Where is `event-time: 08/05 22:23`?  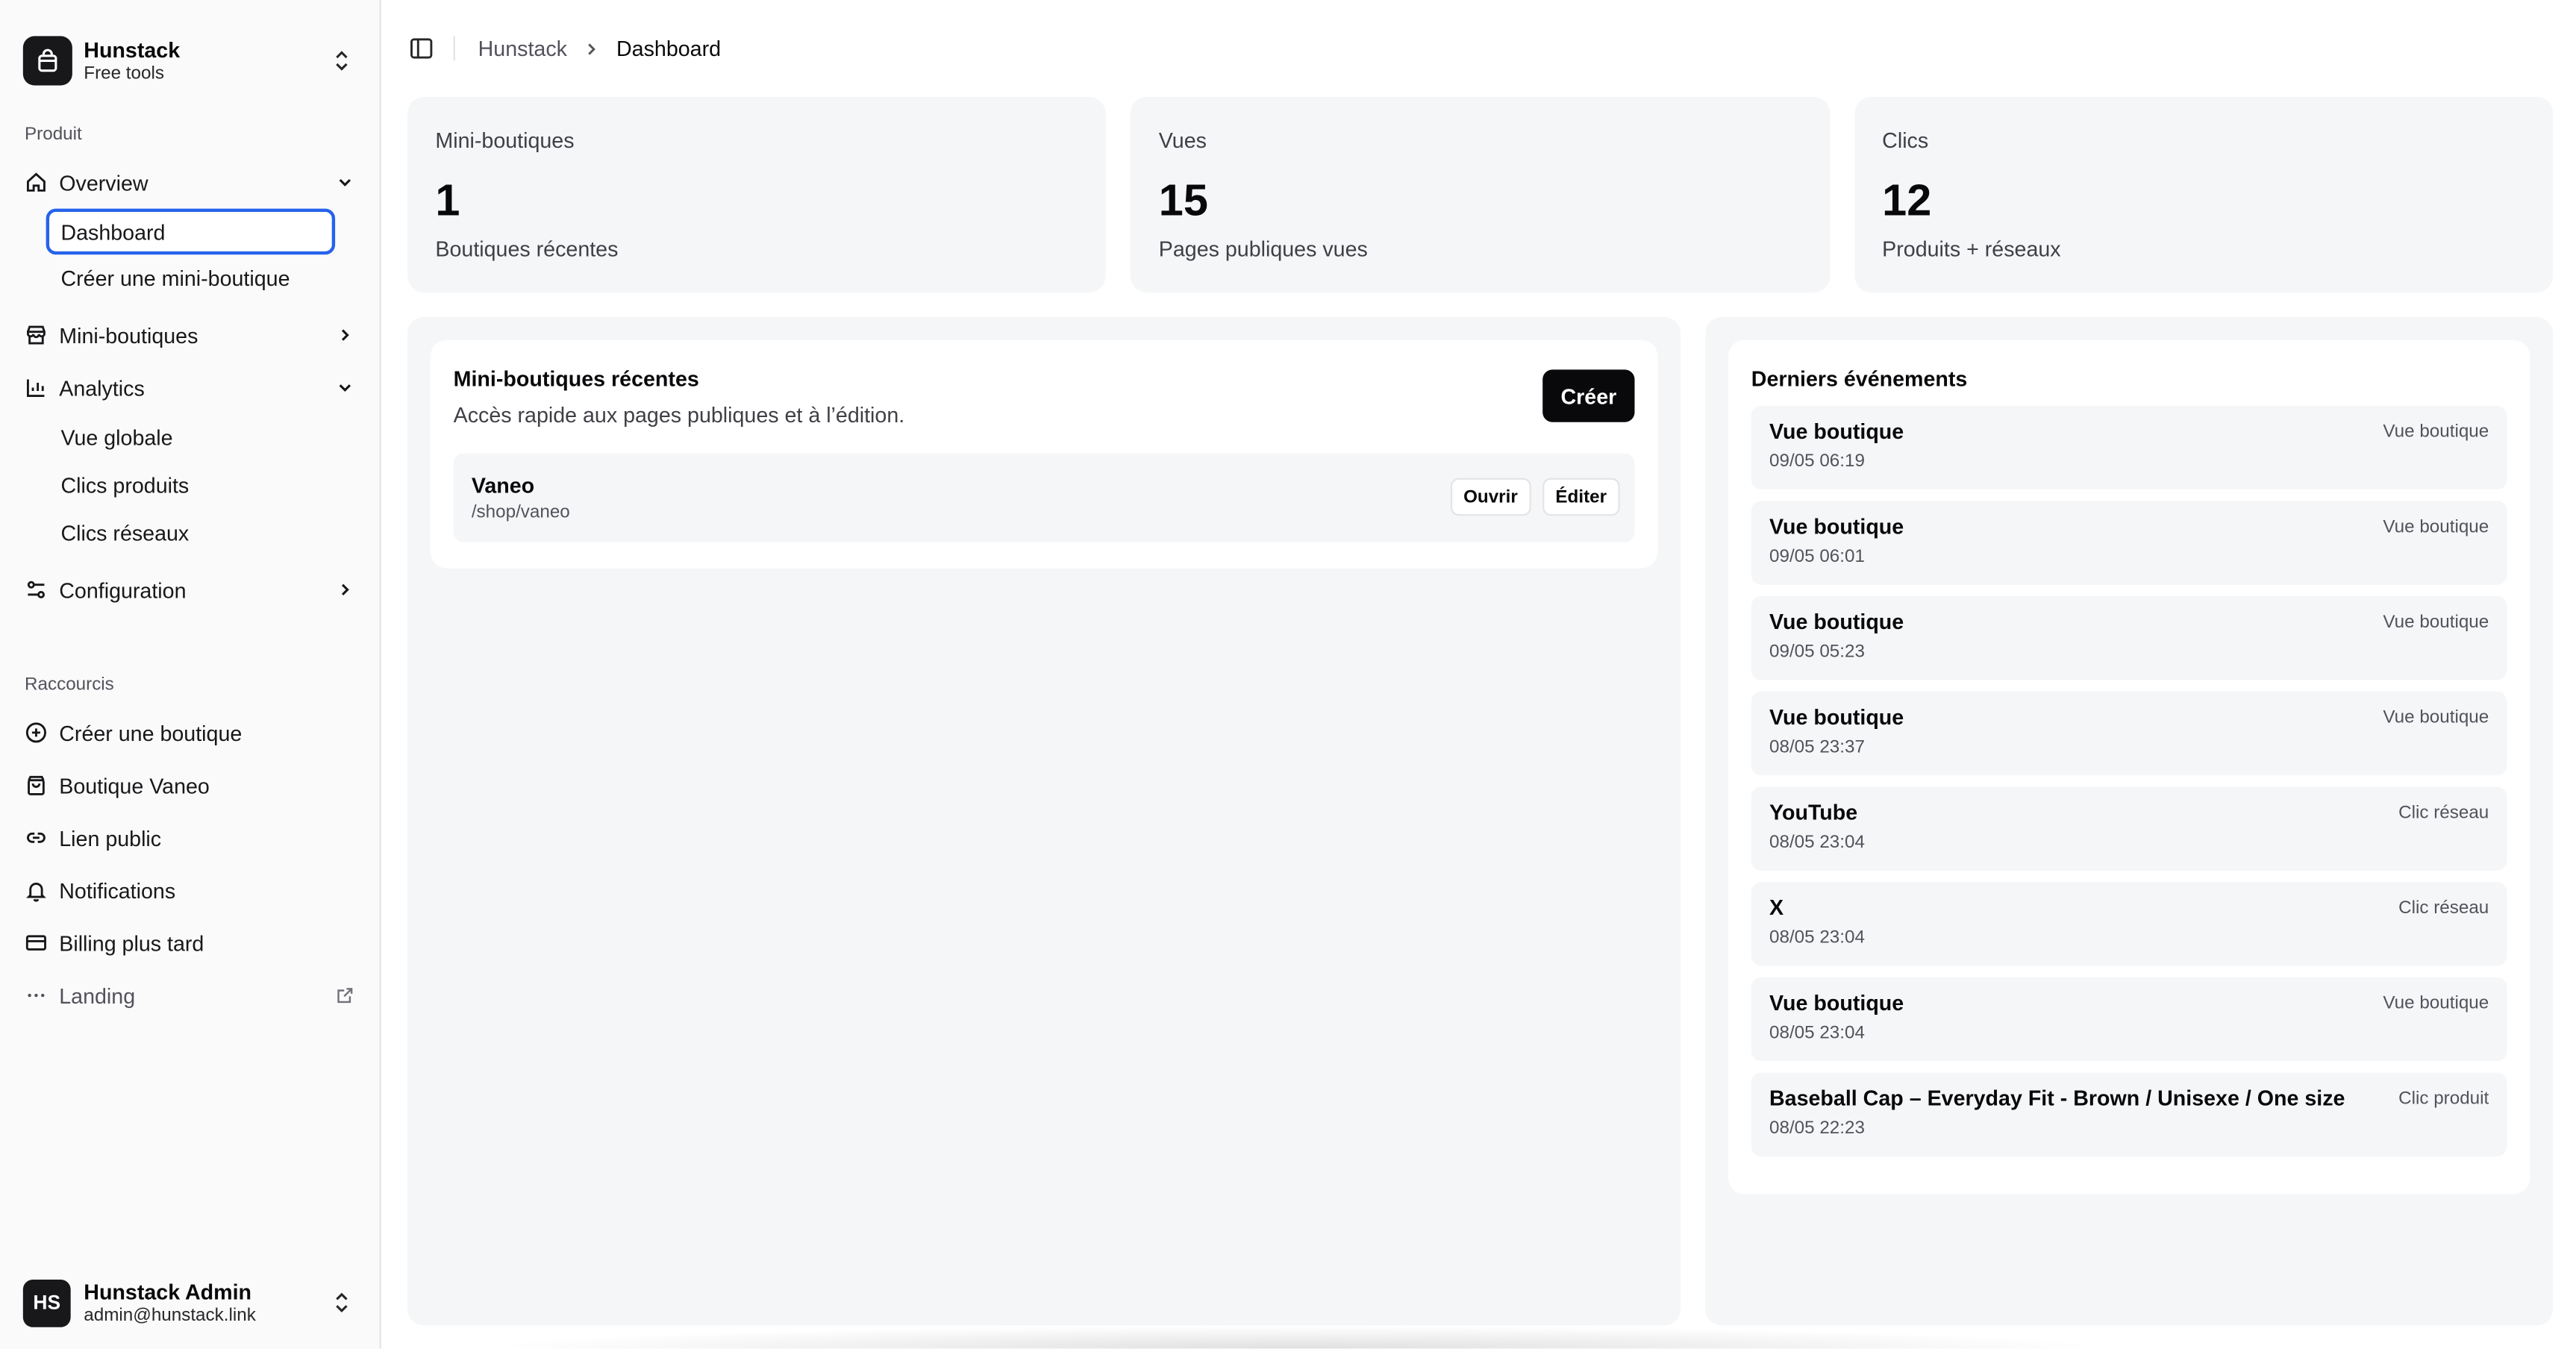 event-time: 08/05 22:23 is located at coordinates (1817, 1128).